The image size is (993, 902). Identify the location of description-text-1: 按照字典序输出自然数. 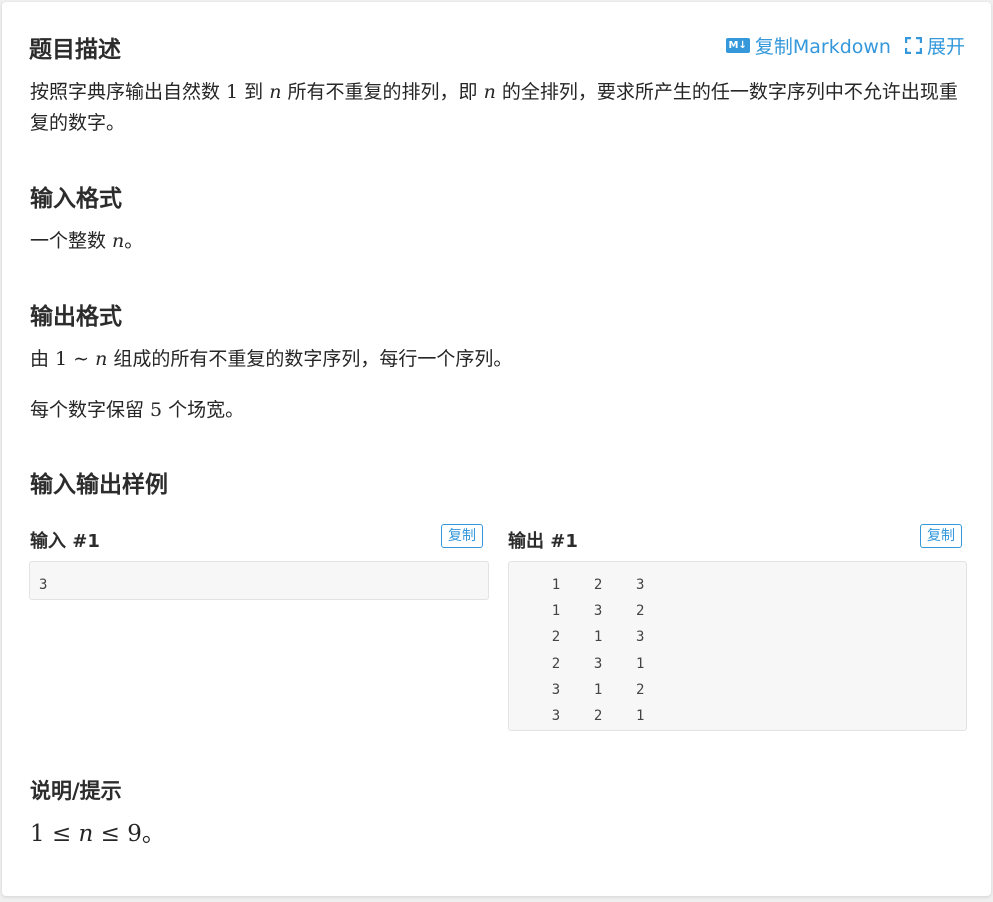
(128, 92).